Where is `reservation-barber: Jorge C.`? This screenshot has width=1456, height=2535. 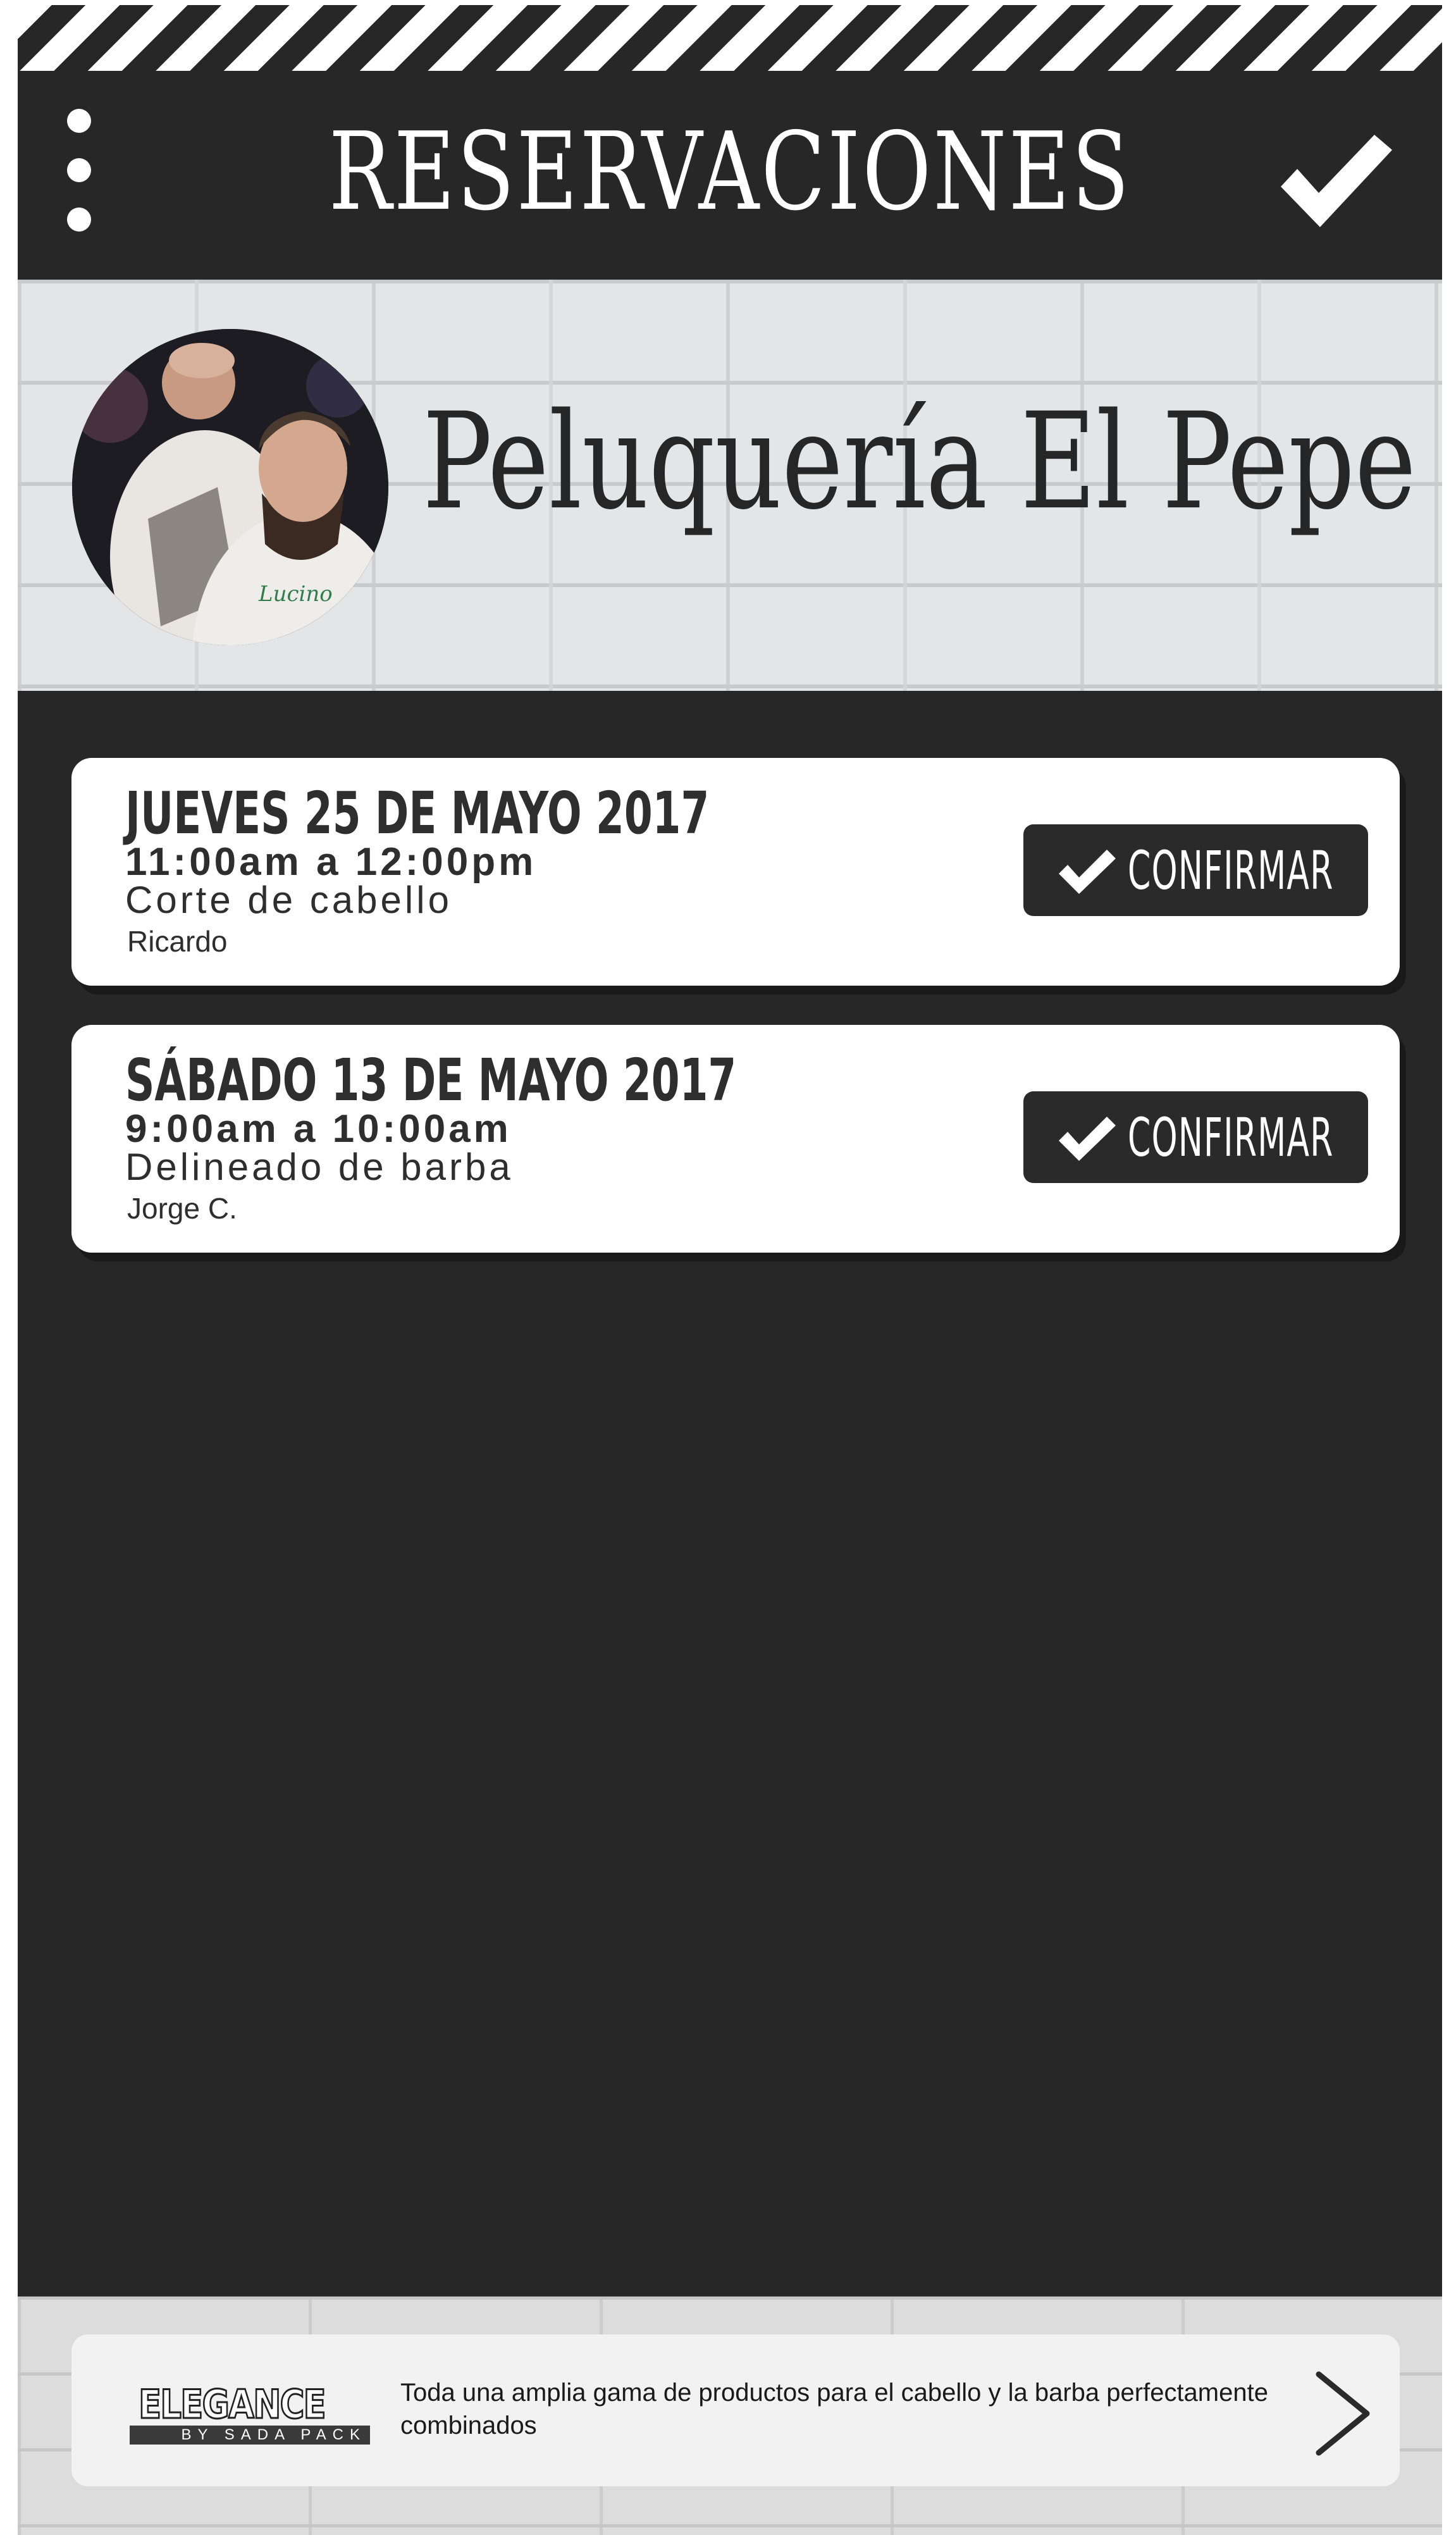 reservation-barber: Jorge C. is located at coordinates (182, 1208).